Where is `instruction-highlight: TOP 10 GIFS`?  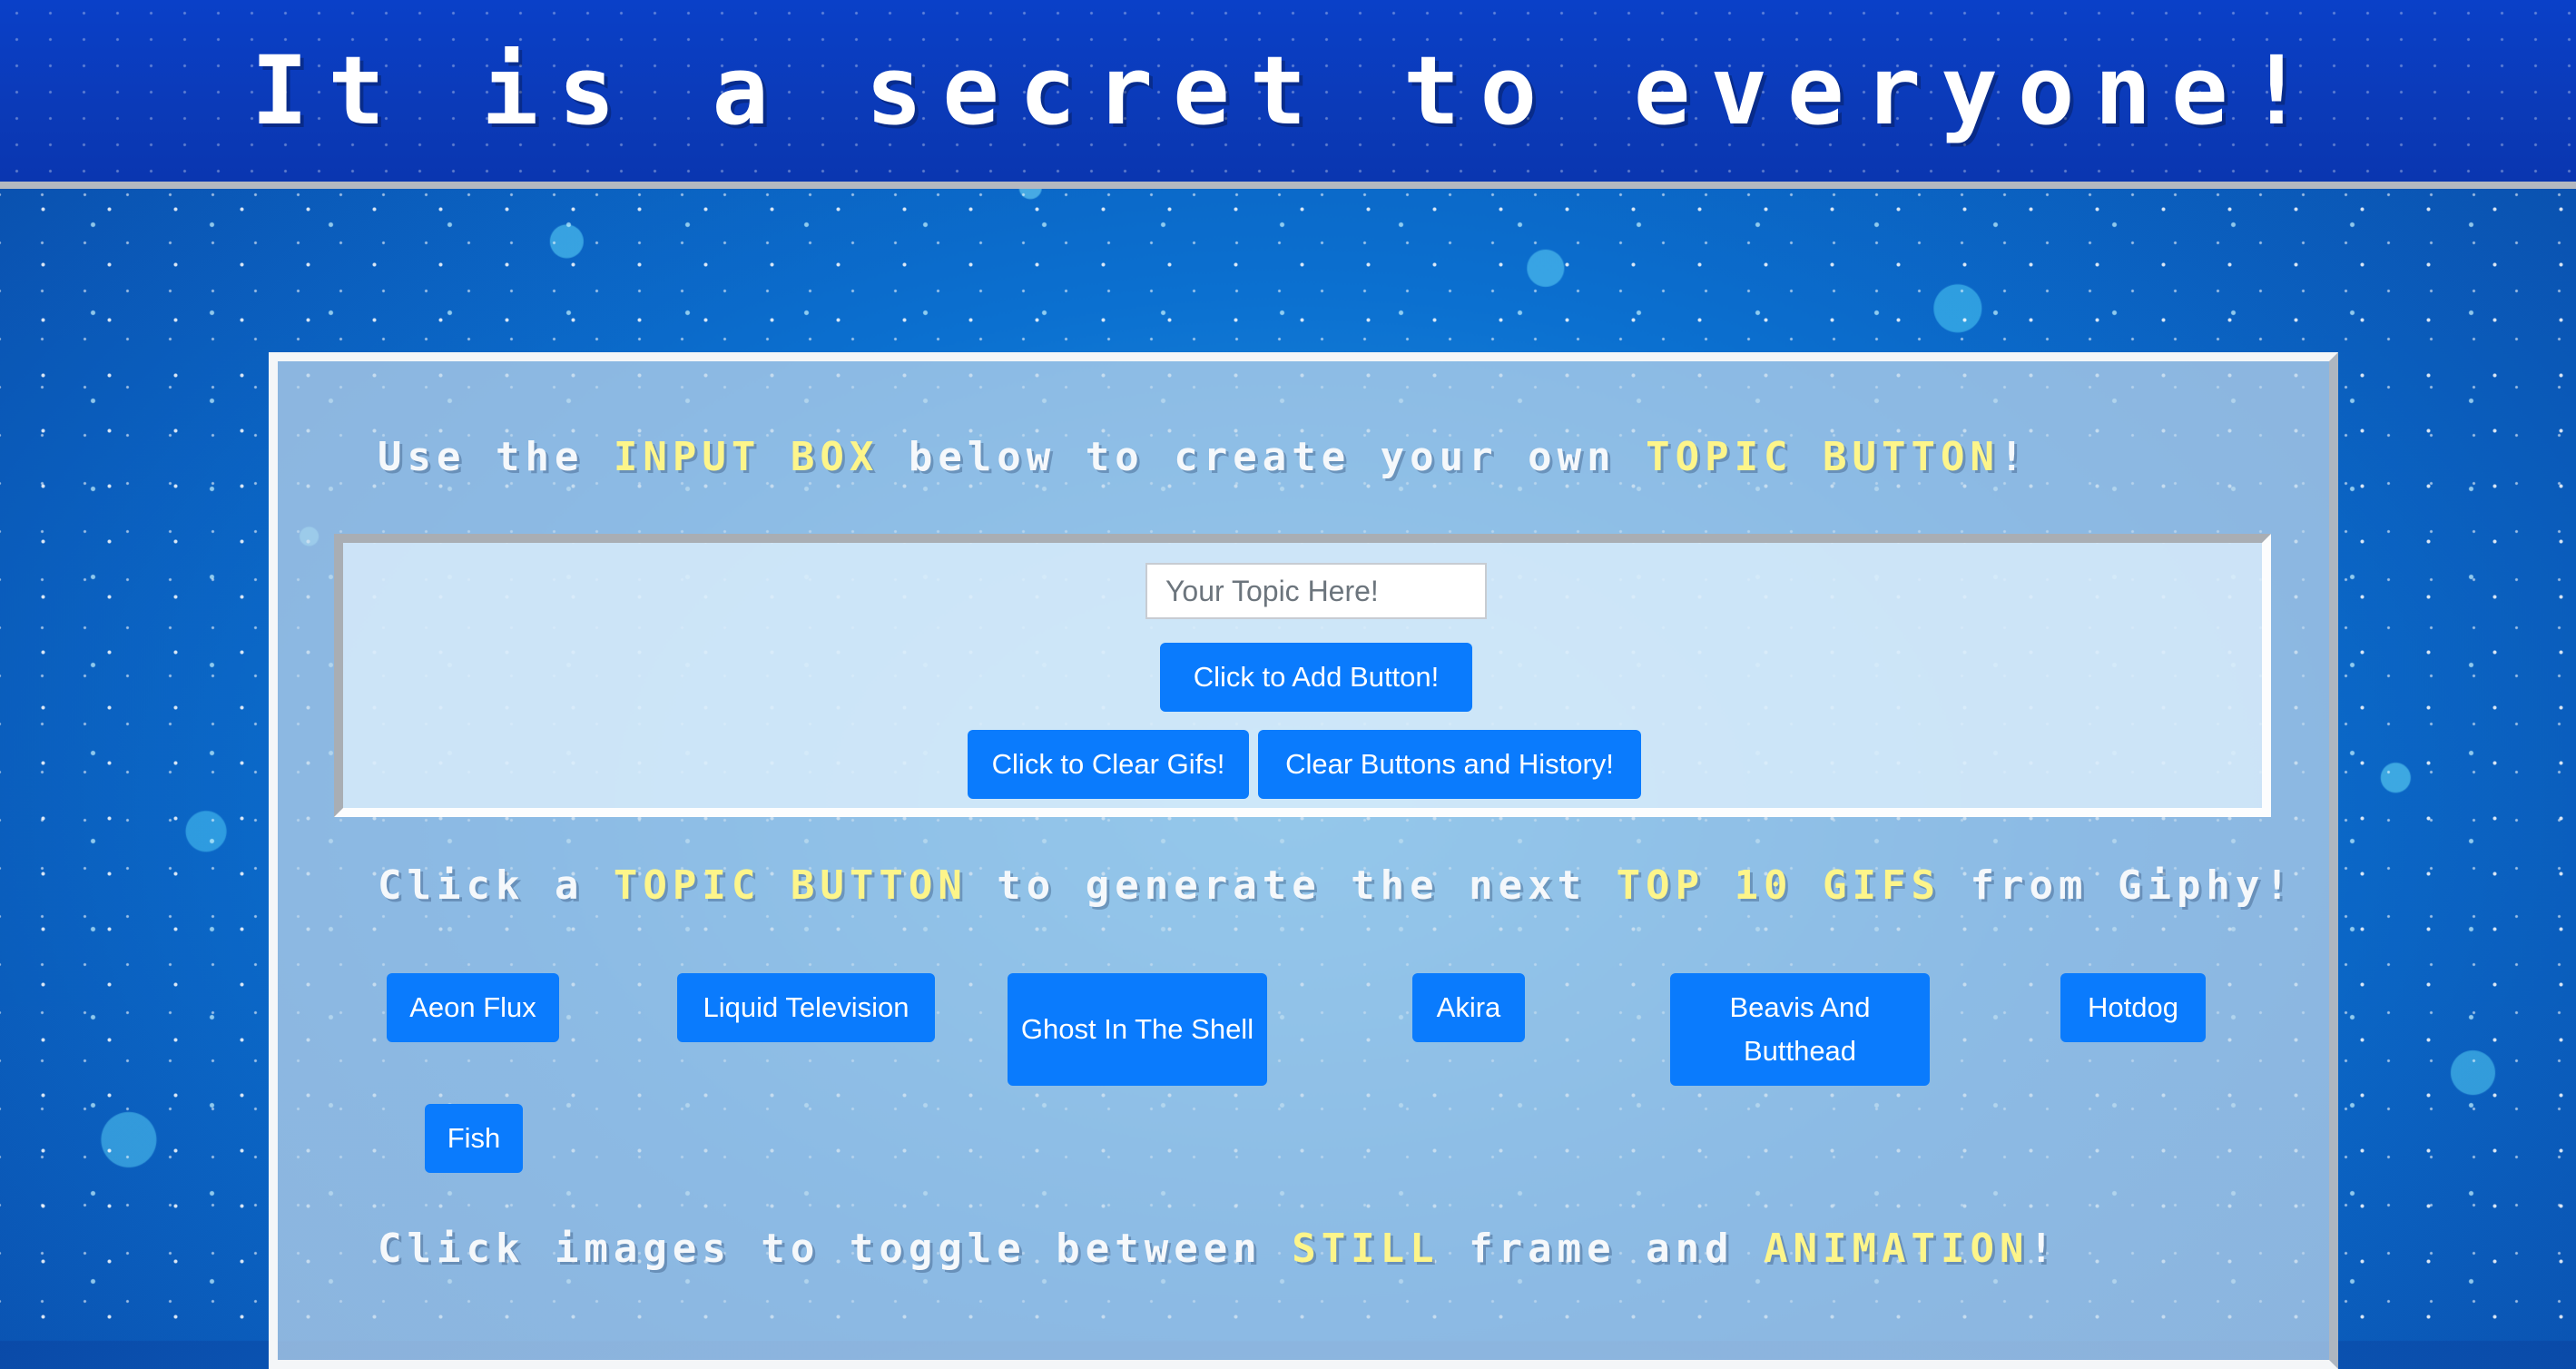
instruction-highlight: TOP 10 GIFS is located at coordinates (1779, 885).